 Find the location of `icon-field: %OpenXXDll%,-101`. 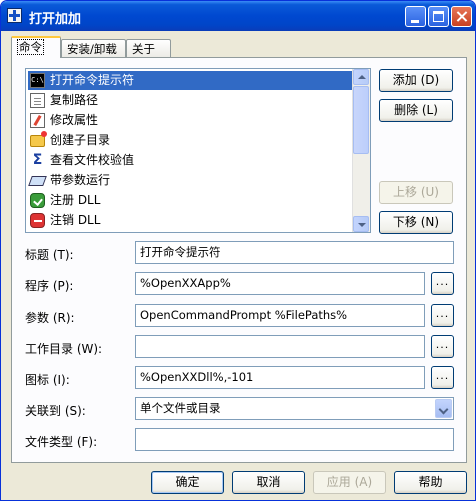

icon-field: %OpenXXDll%,-101 is located at coordinates (280, 377).